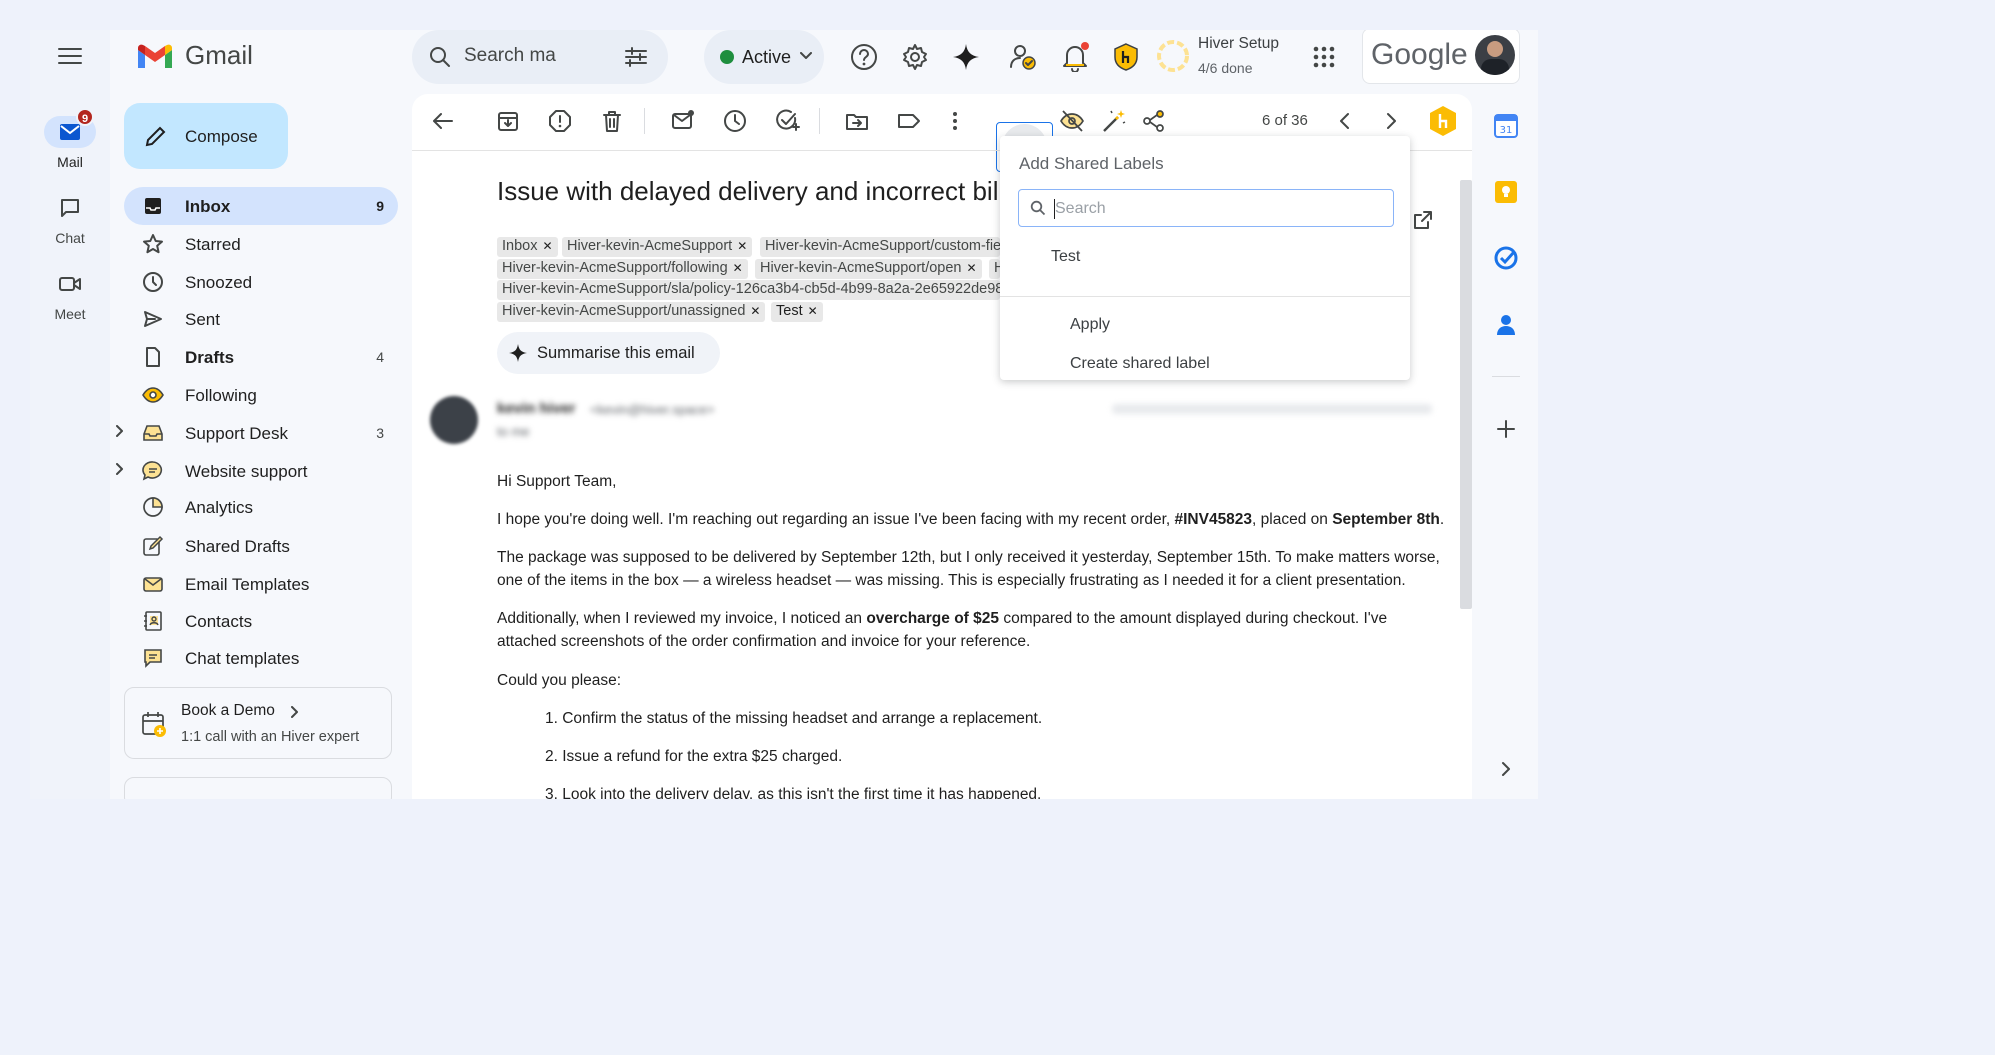 Image resolution: width=1995 pixels, height=1055 pixels. Describe the element at coordinates (806, 56) in the screenshot. I see `chevron-down-icon` at that location.